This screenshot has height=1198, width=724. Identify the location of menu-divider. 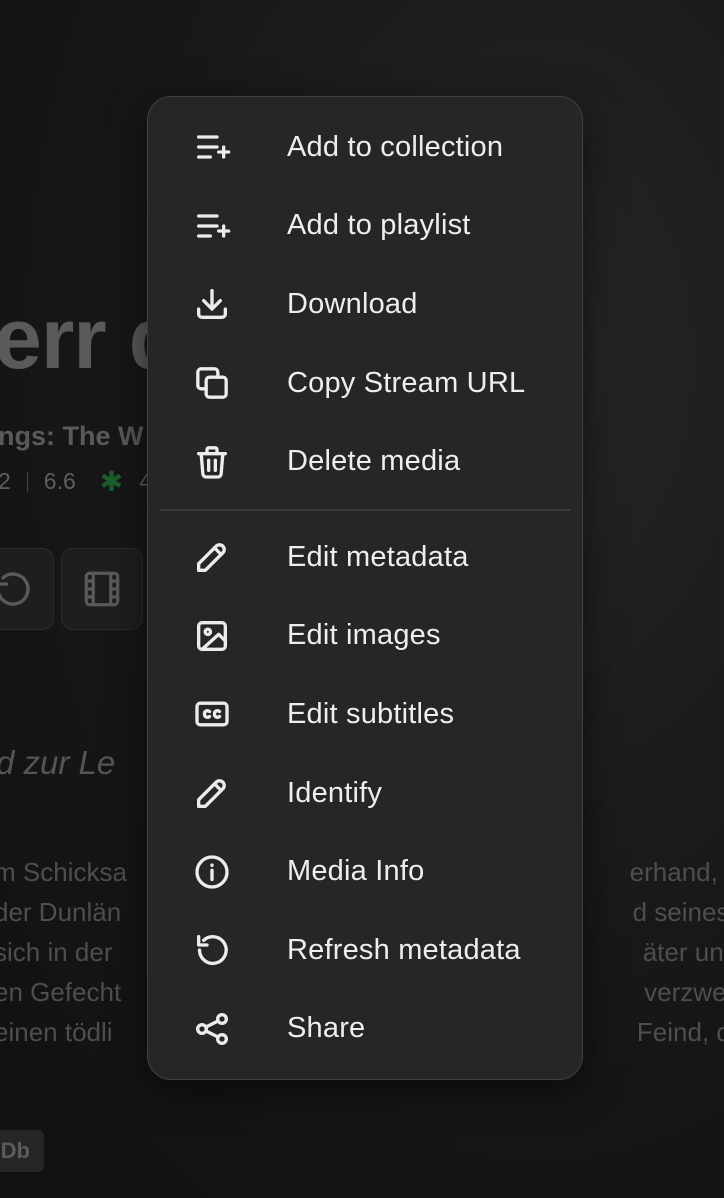
(365, 509).